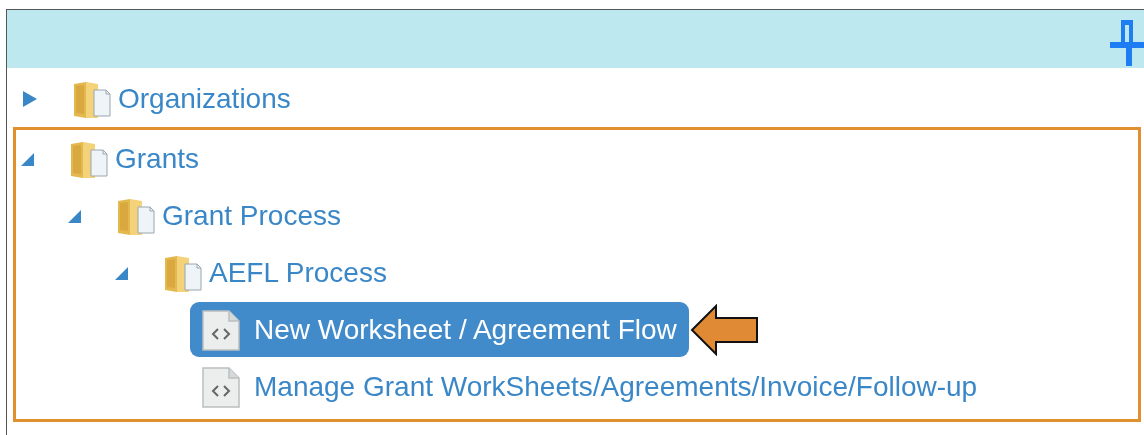 The width and height of the screenshot is (1144, 435). Describe the element at coordinates (724, 329) in the screenshot. I see `pointer-arrow` at that location.